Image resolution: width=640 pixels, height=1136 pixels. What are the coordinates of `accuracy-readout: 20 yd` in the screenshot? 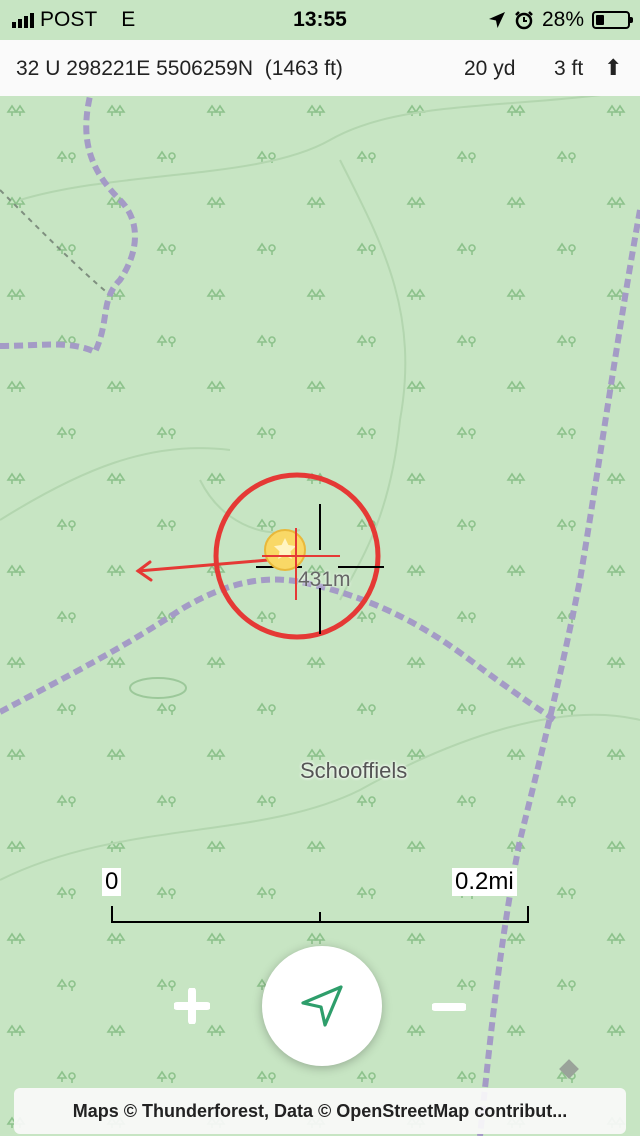 It's located at (490, 68).